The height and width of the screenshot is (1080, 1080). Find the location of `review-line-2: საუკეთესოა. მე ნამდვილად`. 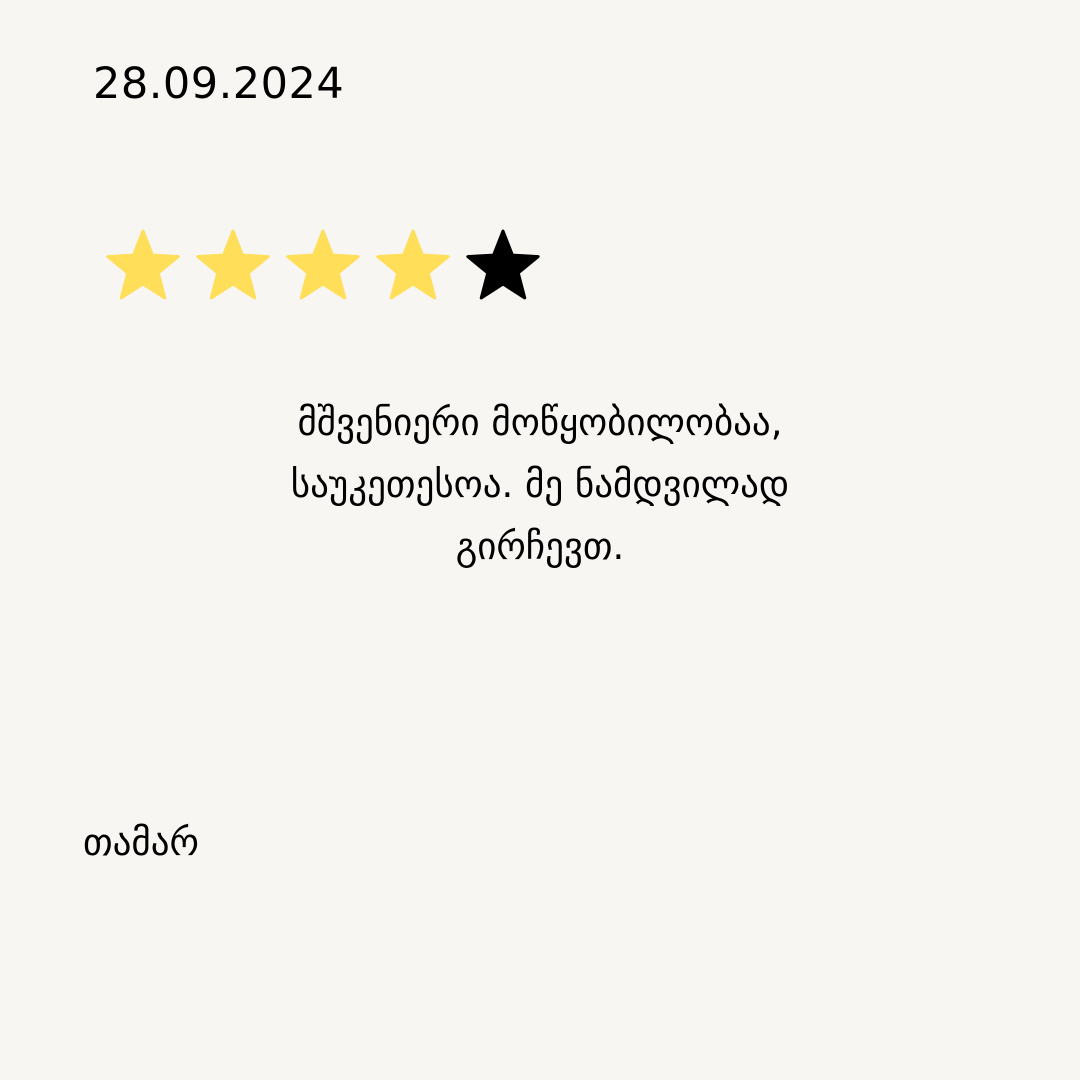

review-line-2: საუკეთესოა. მე ნამდვილად is located at coordinates (540, 484).